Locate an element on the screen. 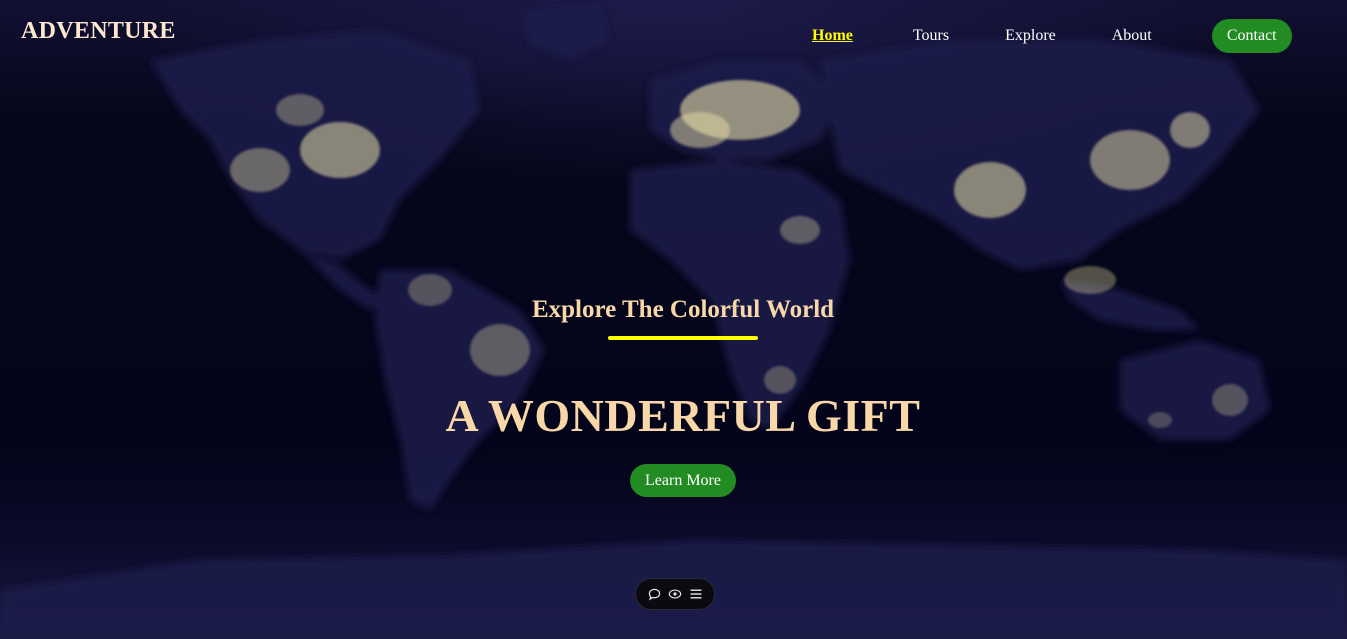 Image resolution: width=1347 pixels, height=639 pixels. menu-icon is located at coordinates (696, 594).